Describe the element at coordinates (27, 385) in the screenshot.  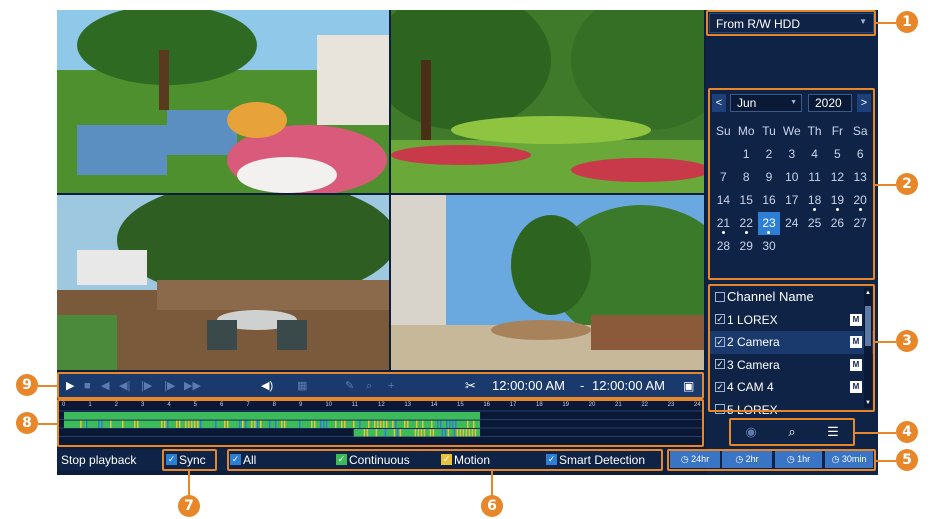
I see `callout-9: 9` at that location.